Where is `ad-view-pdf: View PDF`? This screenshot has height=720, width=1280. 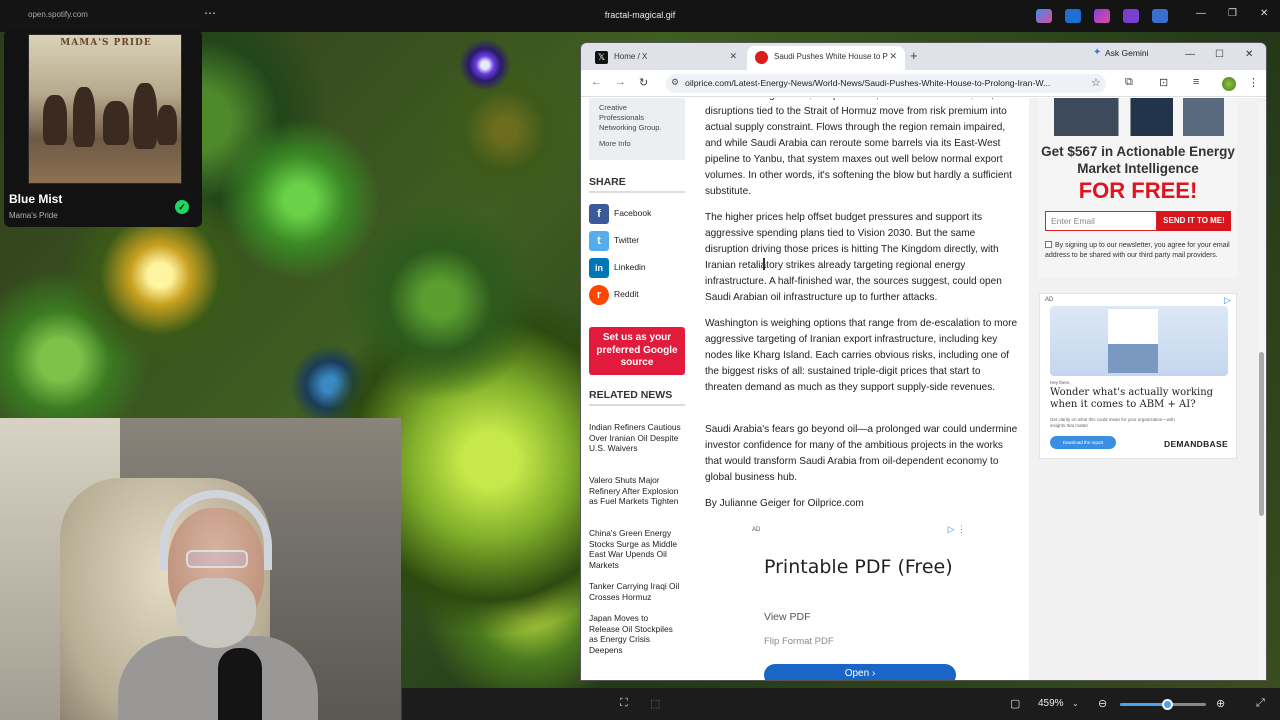
ad-view-pdf: View PDF is located at coordinates (787, 617).